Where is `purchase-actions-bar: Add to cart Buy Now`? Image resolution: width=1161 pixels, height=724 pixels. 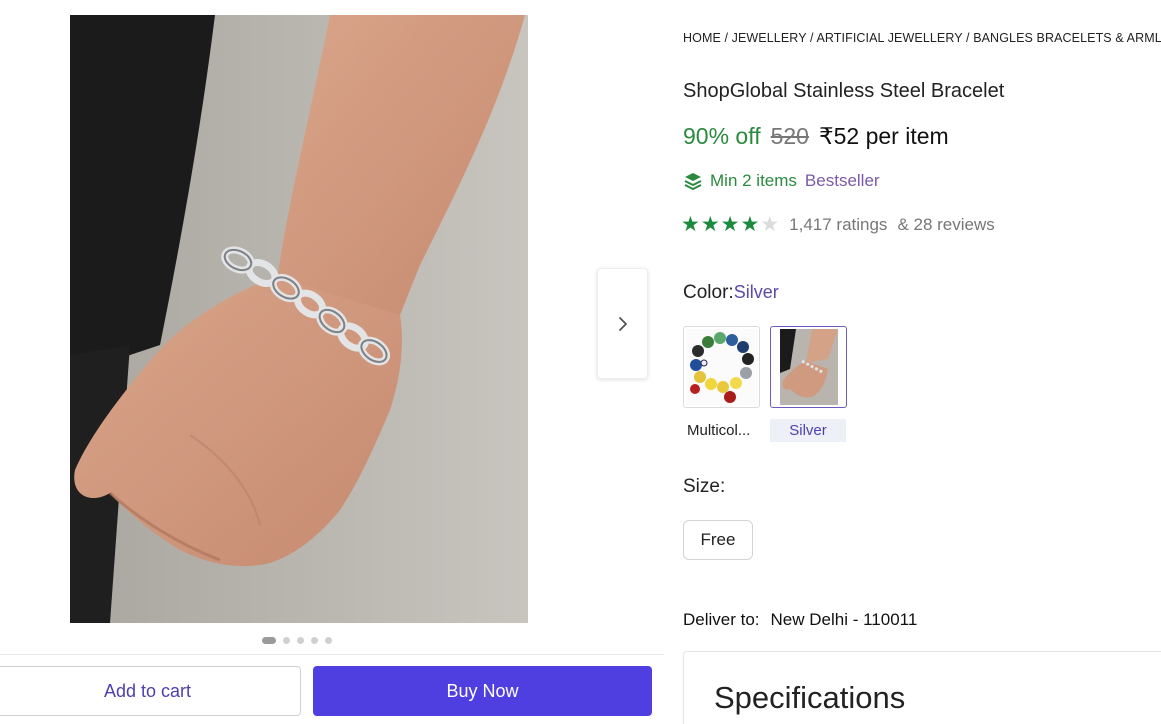 purchase-actions-bar: Add to cart Buy Now is located at coordinates (332, 689).